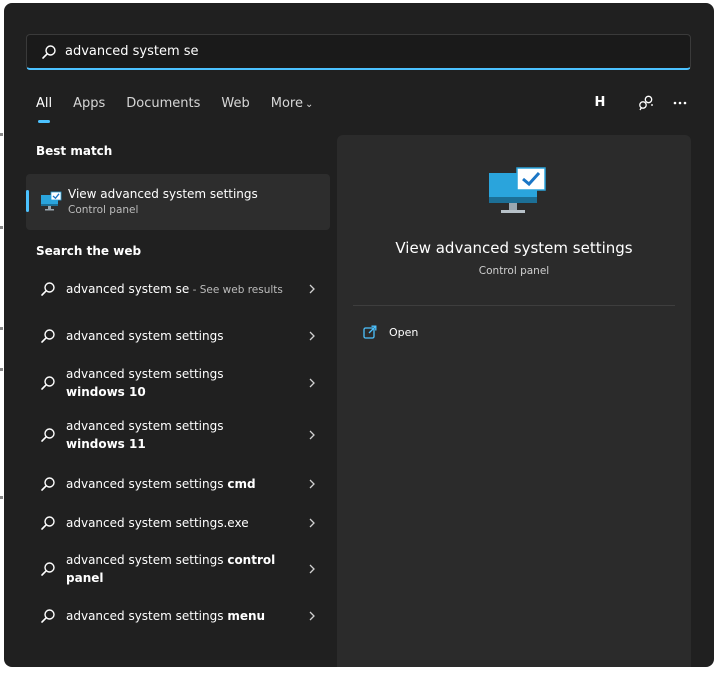  I want to click on filter-tabs: All Apps Documents Web More ⌄, so click(185, 108).